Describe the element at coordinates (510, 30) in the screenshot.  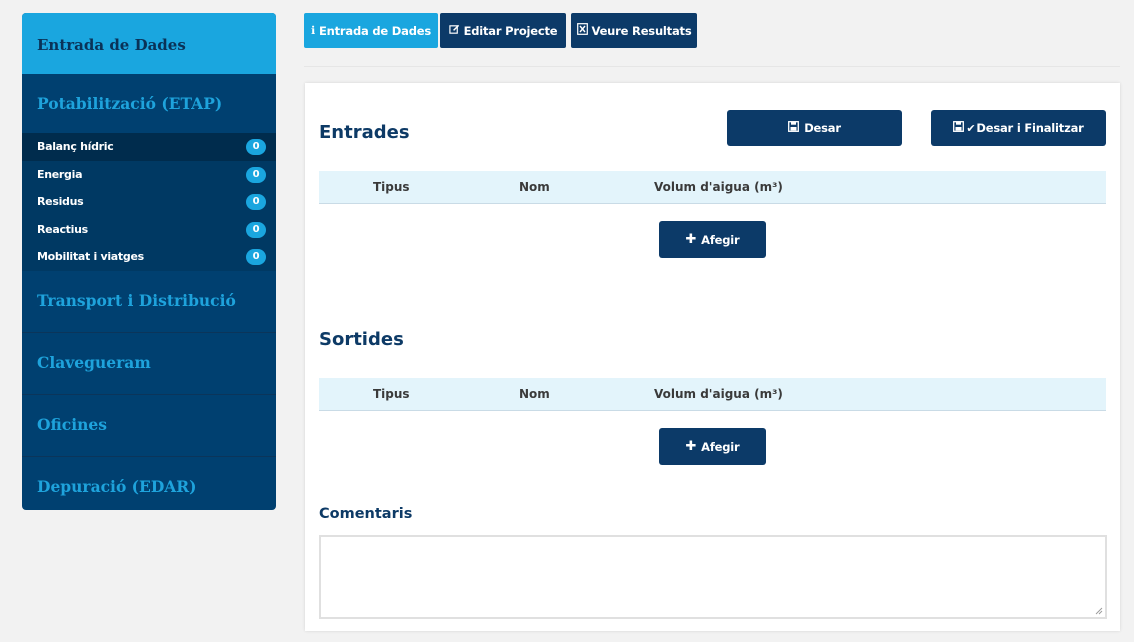
I see `tab-label: Editar Projecte` at that location.